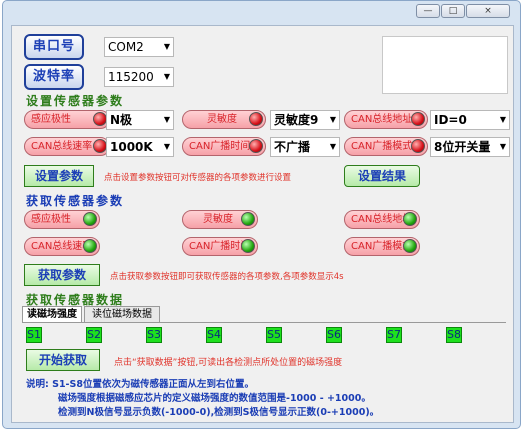  I want to click on get-section-title: 获取传感器参数, so click(75, 201).